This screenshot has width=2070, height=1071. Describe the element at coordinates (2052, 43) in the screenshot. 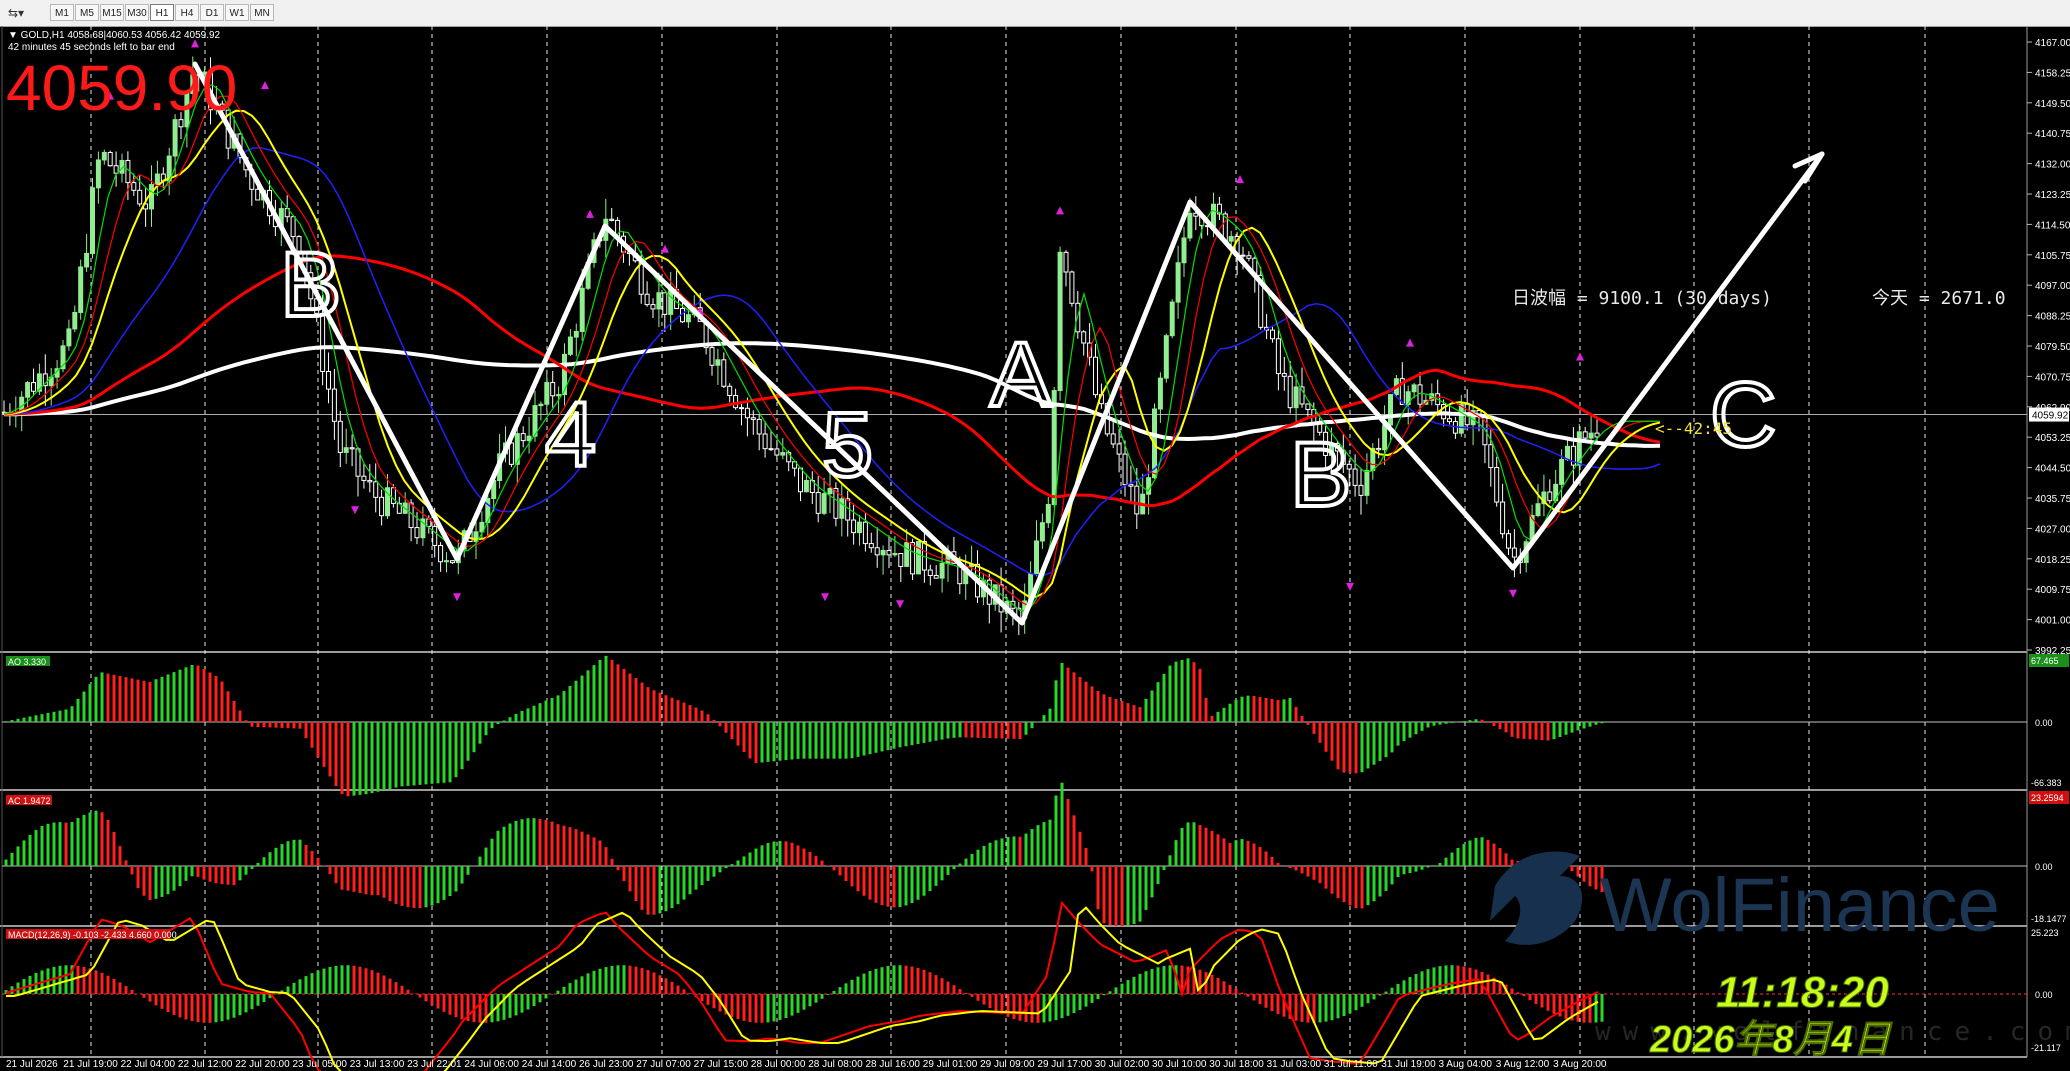

I see `price-tick-label: 4167.00` at that location.